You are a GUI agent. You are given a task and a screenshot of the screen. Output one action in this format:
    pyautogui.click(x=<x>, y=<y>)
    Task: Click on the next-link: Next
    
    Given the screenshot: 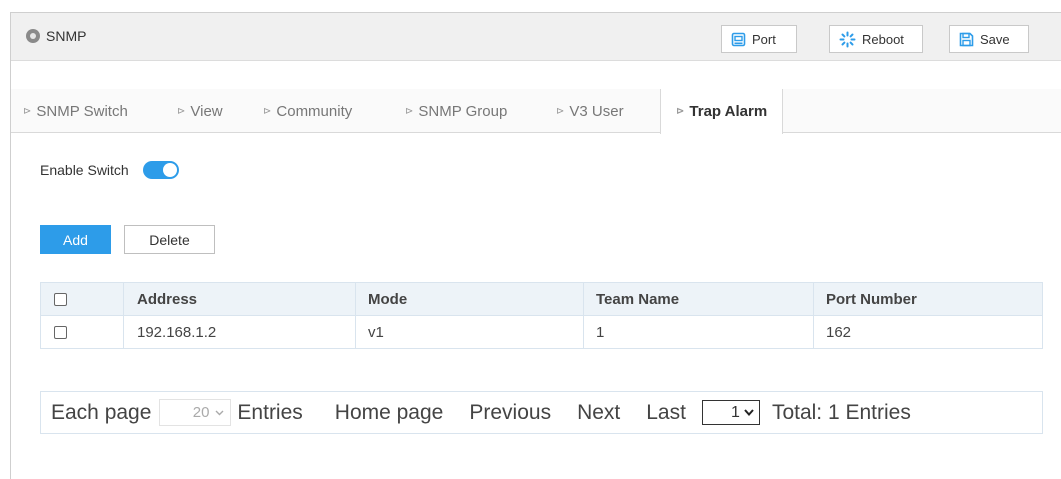 What is the action you would take?
    pyautogui.click(x=598, y=413)
    